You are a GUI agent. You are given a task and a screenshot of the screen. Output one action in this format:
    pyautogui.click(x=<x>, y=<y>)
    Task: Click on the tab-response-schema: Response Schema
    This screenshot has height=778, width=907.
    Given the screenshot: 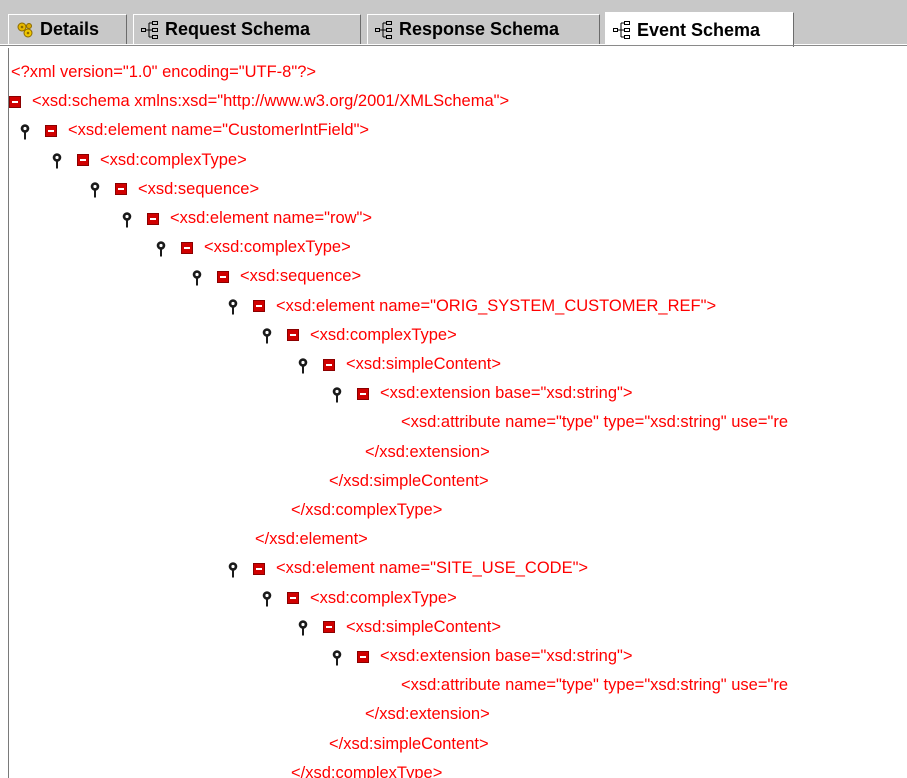 What is the action you would take?
    pyautogui.click(x=483, y=29)
    